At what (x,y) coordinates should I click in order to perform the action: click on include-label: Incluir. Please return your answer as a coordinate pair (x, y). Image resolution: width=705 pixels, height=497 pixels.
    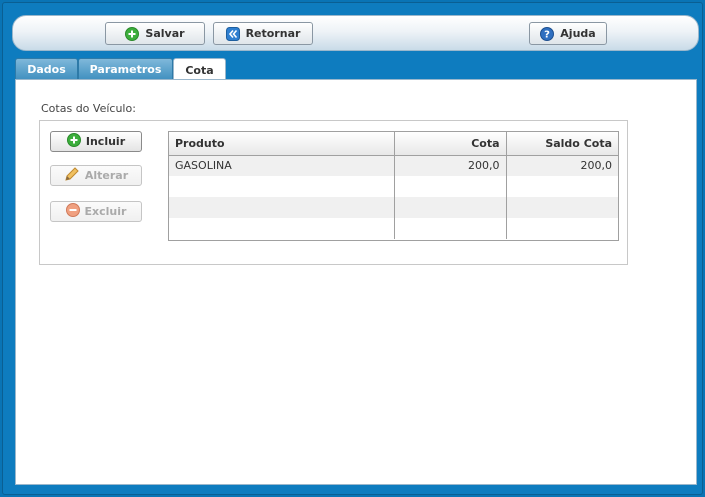
    Looking at the image, I should click on (105, 141).